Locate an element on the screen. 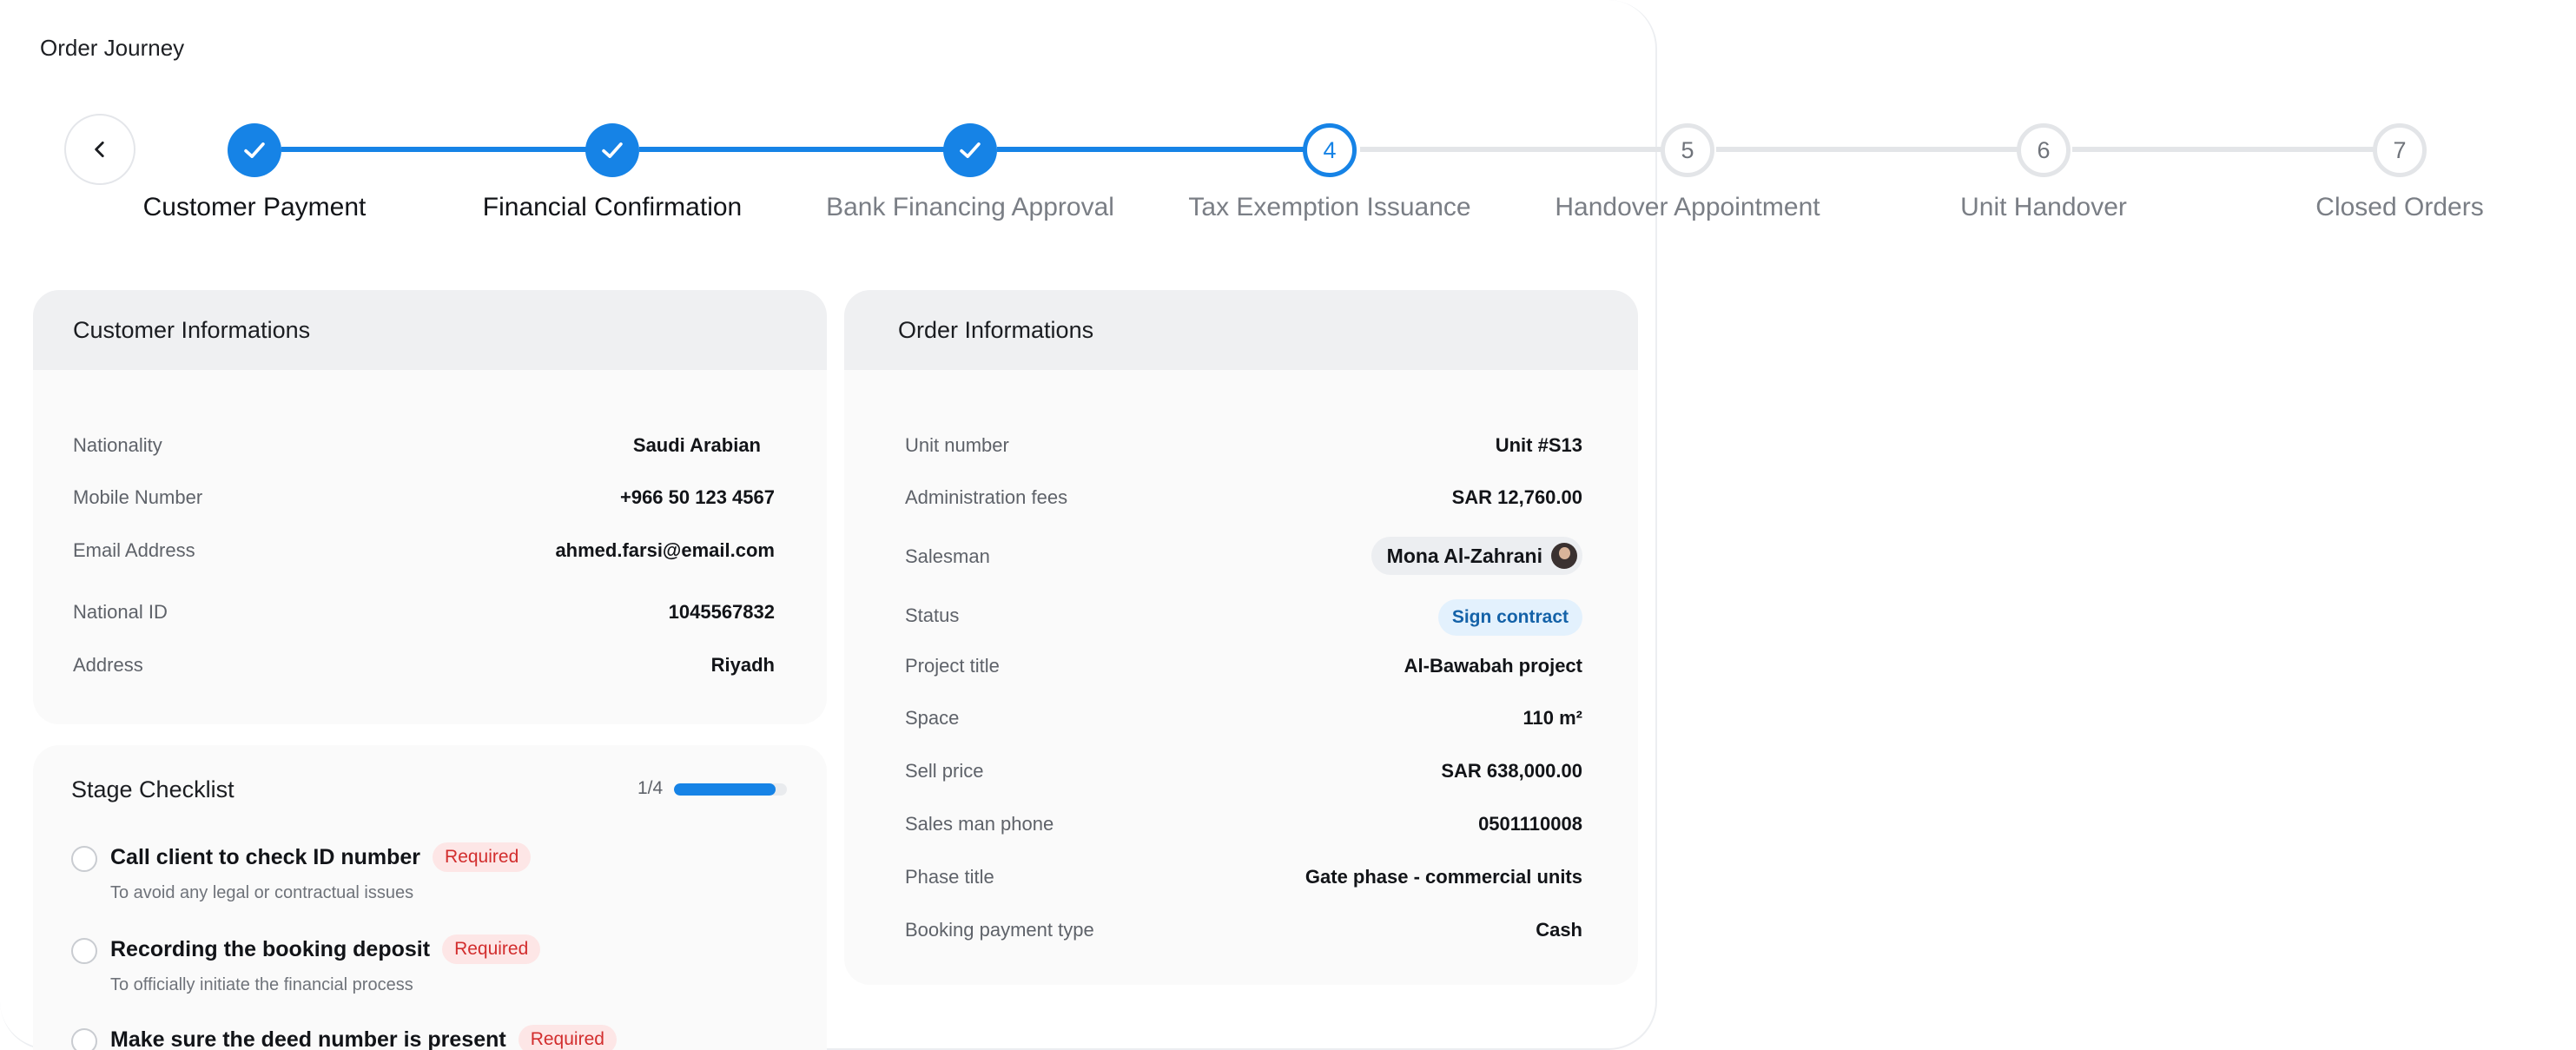 This screenshot has width=2576, height=1050. info-value: 110 m² is located at coordinates (1552, 718).